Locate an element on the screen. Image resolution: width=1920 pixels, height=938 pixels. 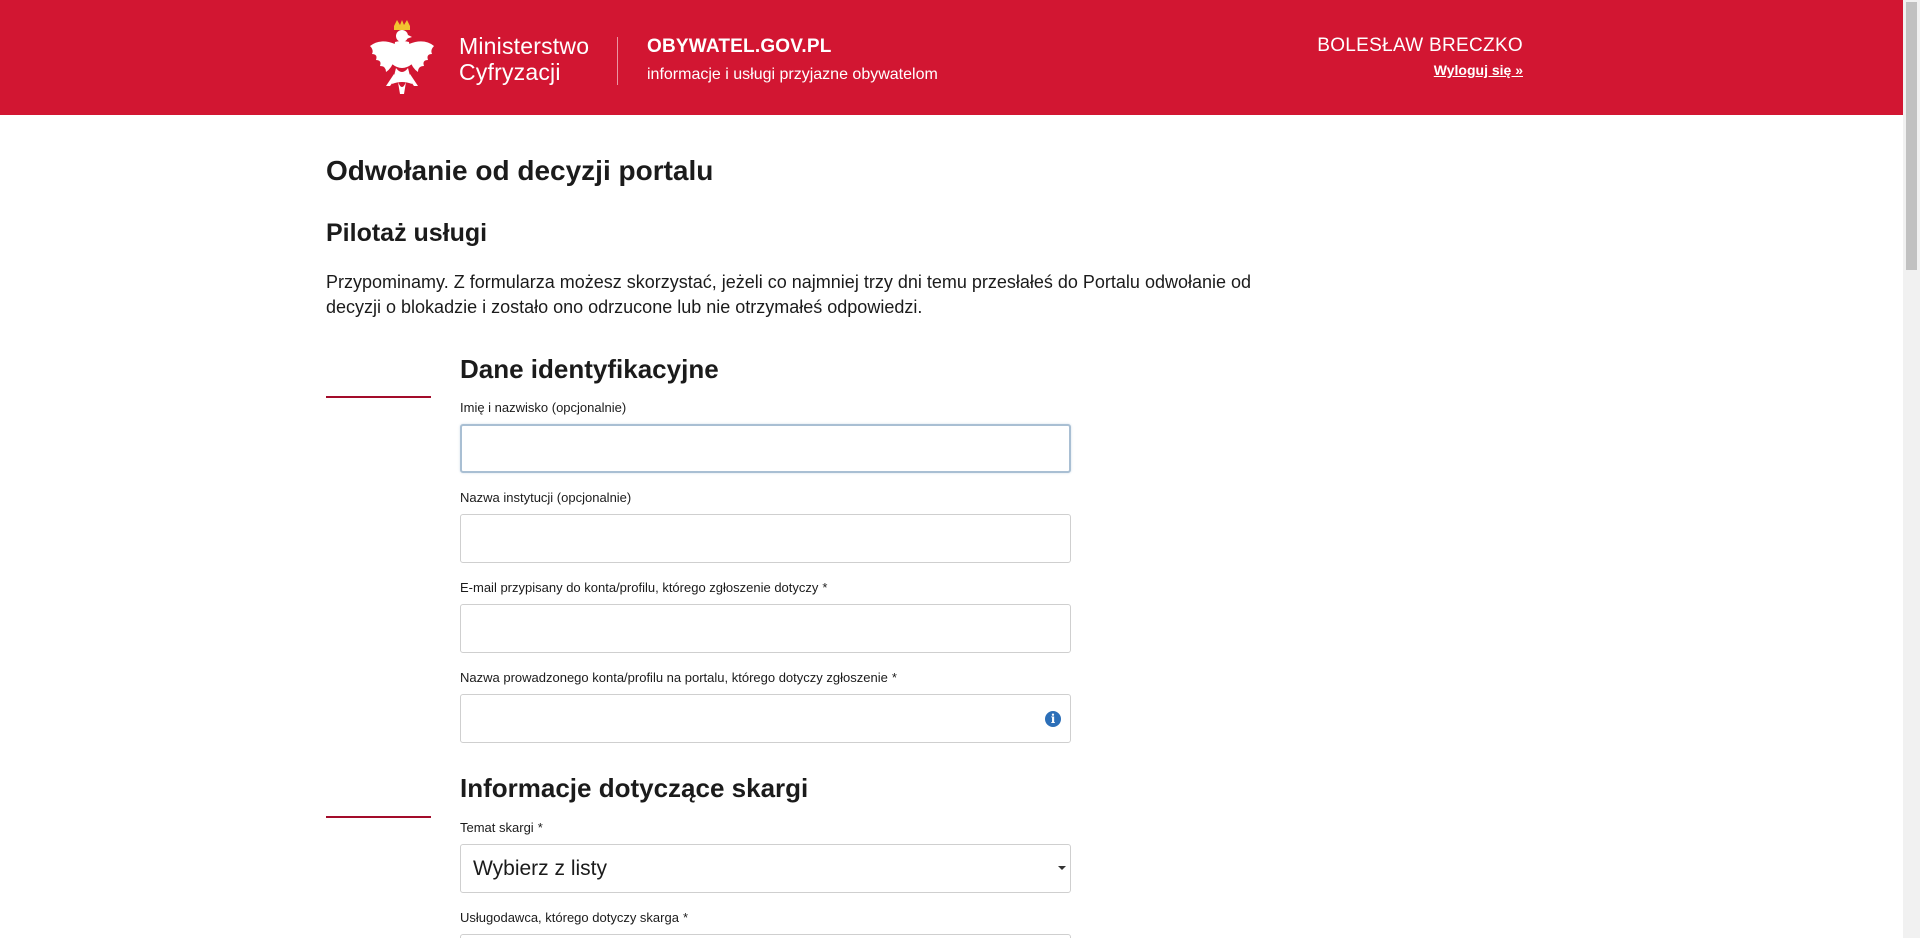
full-name-label: Imię i nazwisko (opcjonalnie) is located at coordinates (543, 407).